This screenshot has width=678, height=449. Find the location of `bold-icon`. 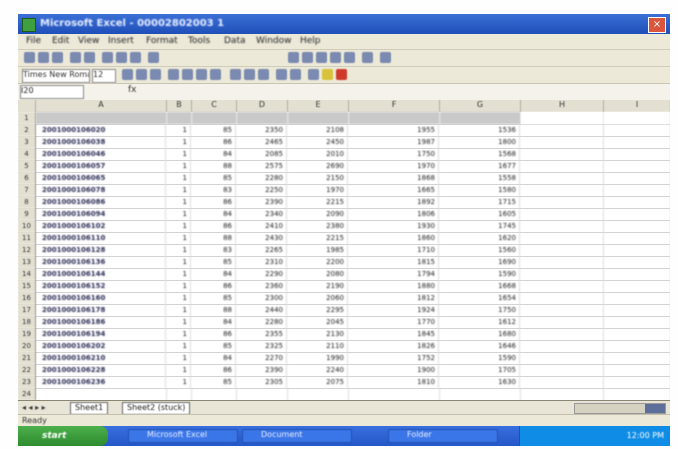

bold-icon is located at coordinates (127, 74).